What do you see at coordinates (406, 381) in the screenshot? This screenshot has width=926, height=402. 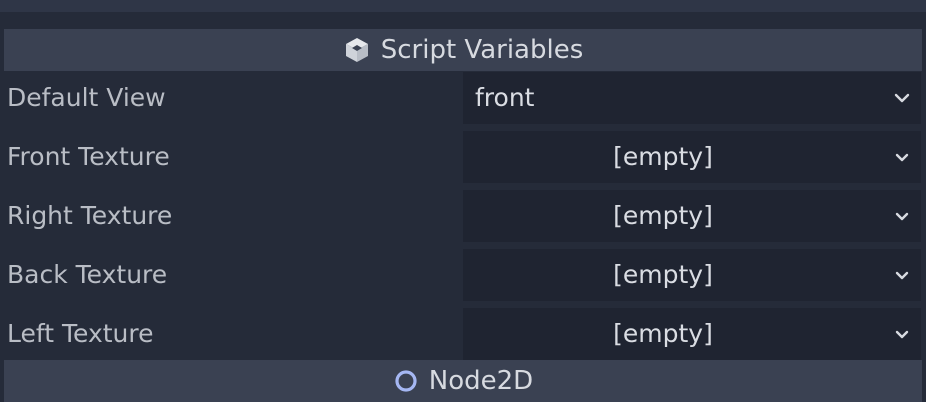 I see `node2d-icon` at bounding box center [406, 381].